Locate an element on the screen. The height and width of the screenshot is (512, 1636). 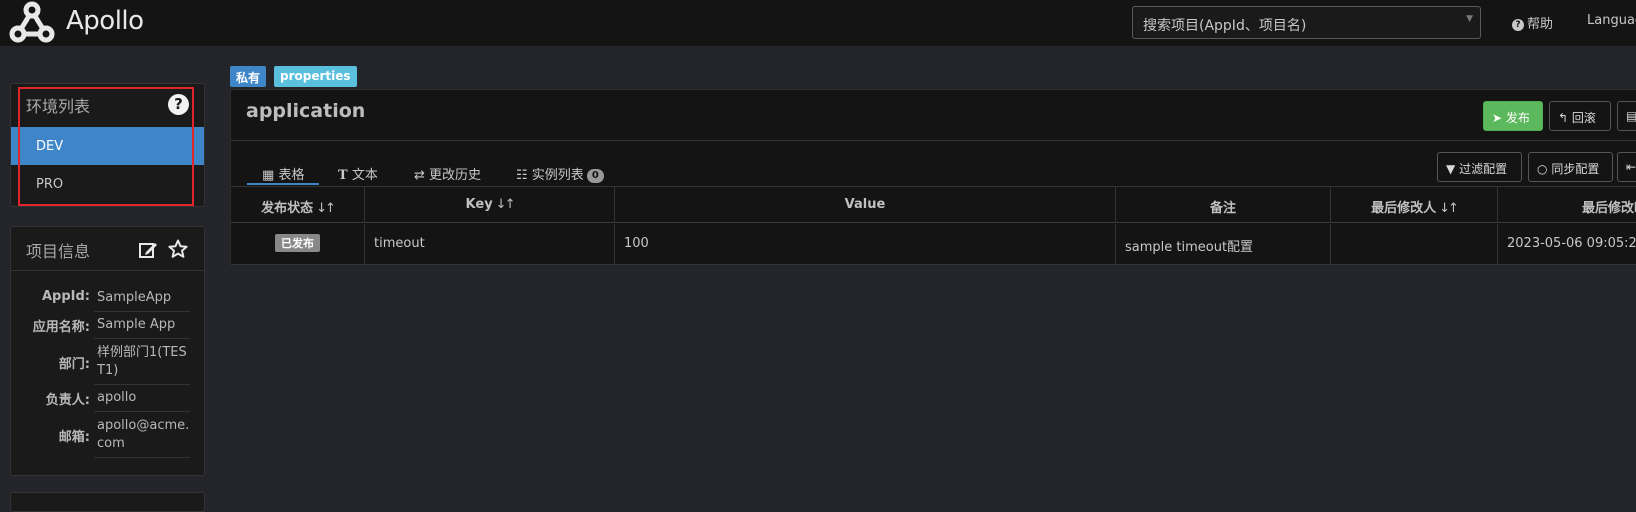
sync-label: 同步配置 is located at coordinates (1575, 169).